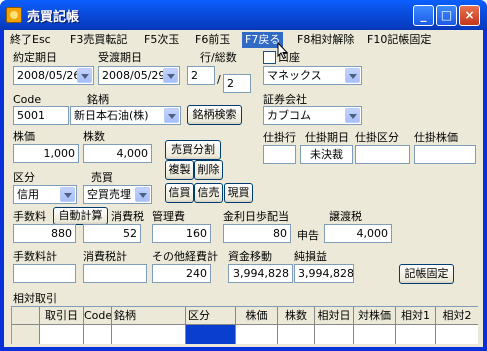  I want to click on koza-checkbox, so click(269, 57).